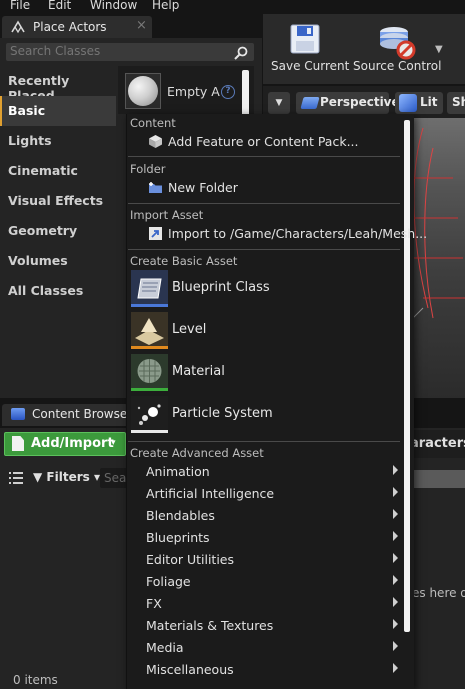  I want to click on list-view-icon, so click(16, 478).